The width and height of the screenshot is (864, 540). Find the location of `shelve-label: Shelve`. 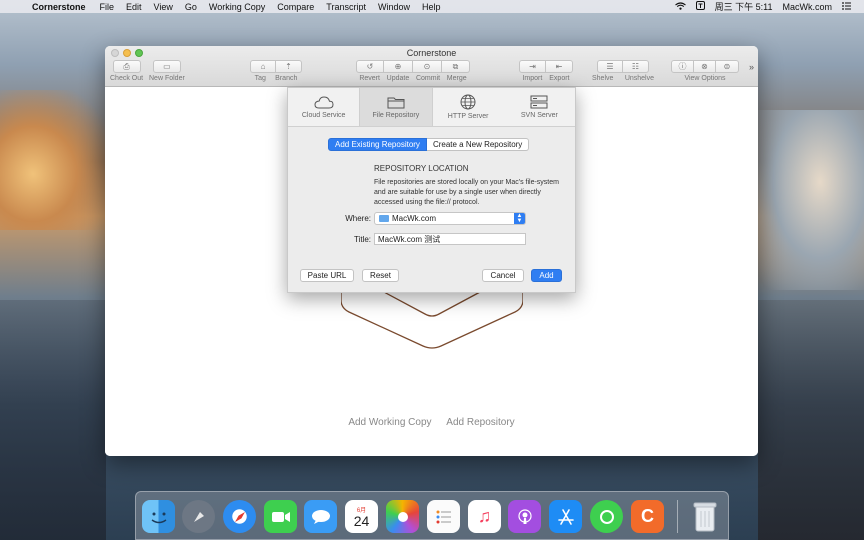

shelve-label: Shelve is located at coordinates (603, 78).